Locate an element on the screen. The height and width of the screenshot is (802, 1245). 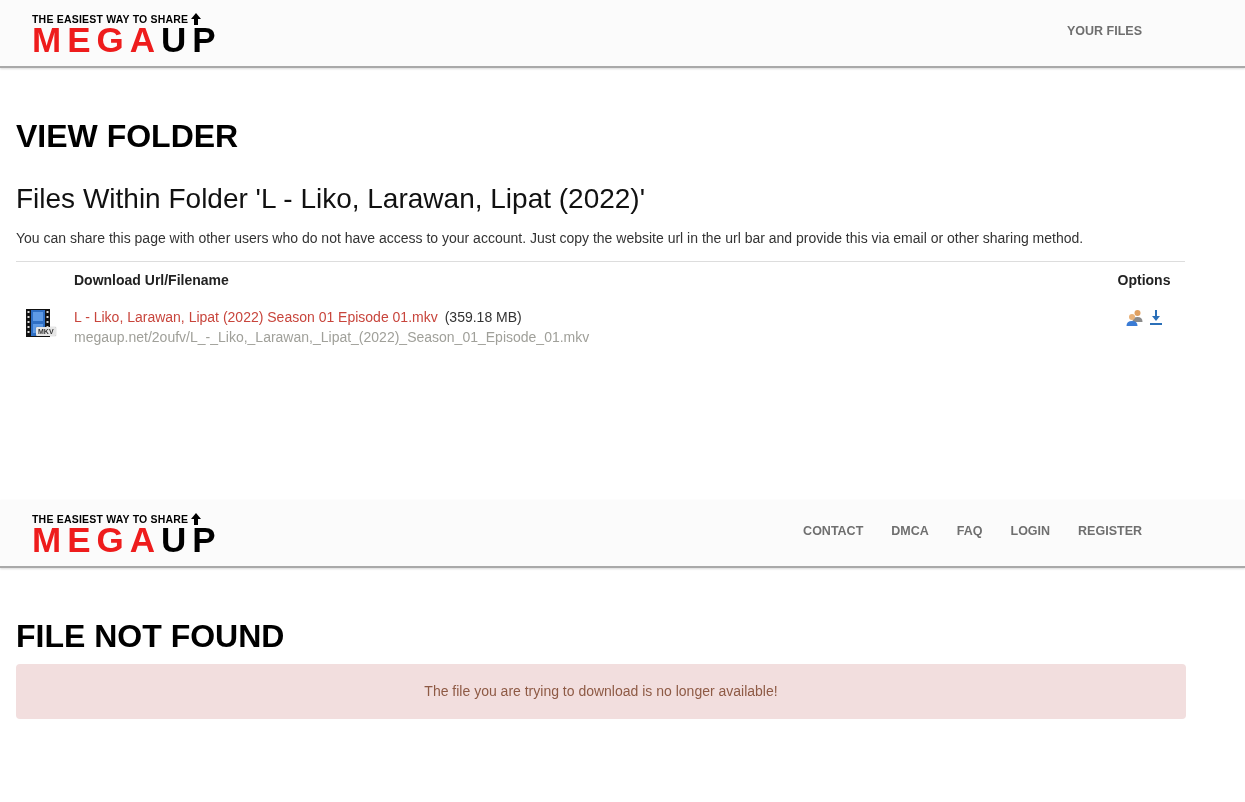
users-icon is located at coordinates (1134, 317).